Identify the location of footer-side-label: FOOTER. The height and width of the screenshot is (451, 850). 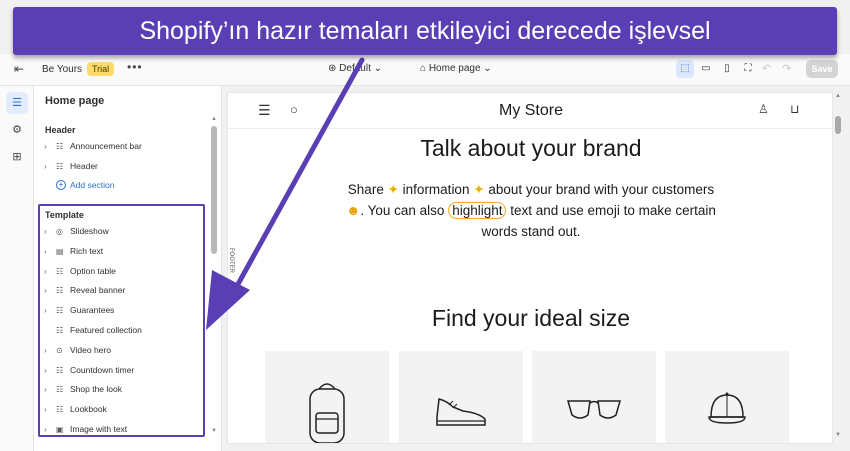
(231, 260).